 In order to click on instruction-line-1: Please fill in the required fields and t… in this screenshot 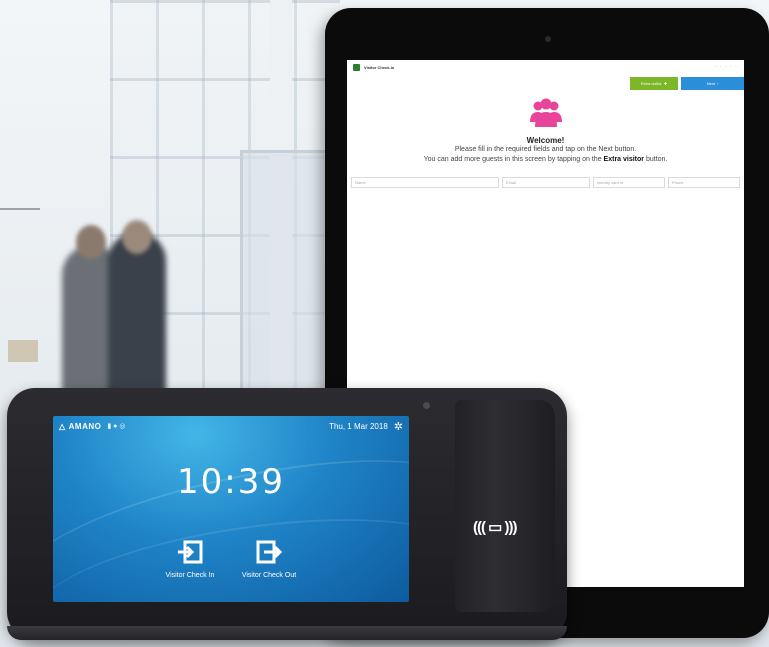, I will do `click(545, 149)`.